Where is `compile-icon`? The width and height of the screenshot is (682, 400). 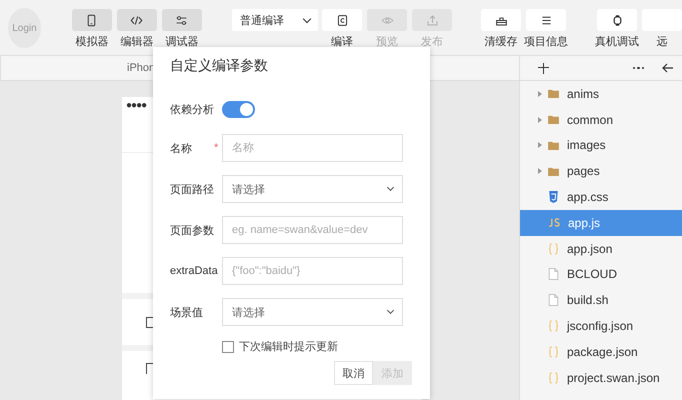
compile-icon is located at coordinates (342, 20).